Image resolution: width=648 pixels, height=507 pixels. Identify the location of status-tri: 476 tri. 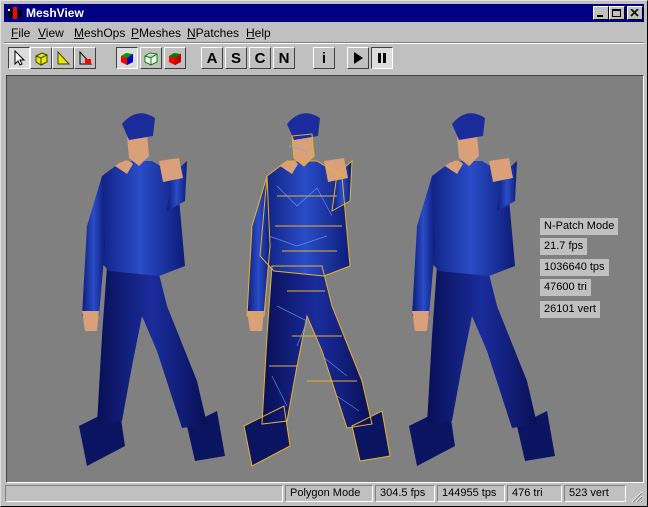
(534, 493).